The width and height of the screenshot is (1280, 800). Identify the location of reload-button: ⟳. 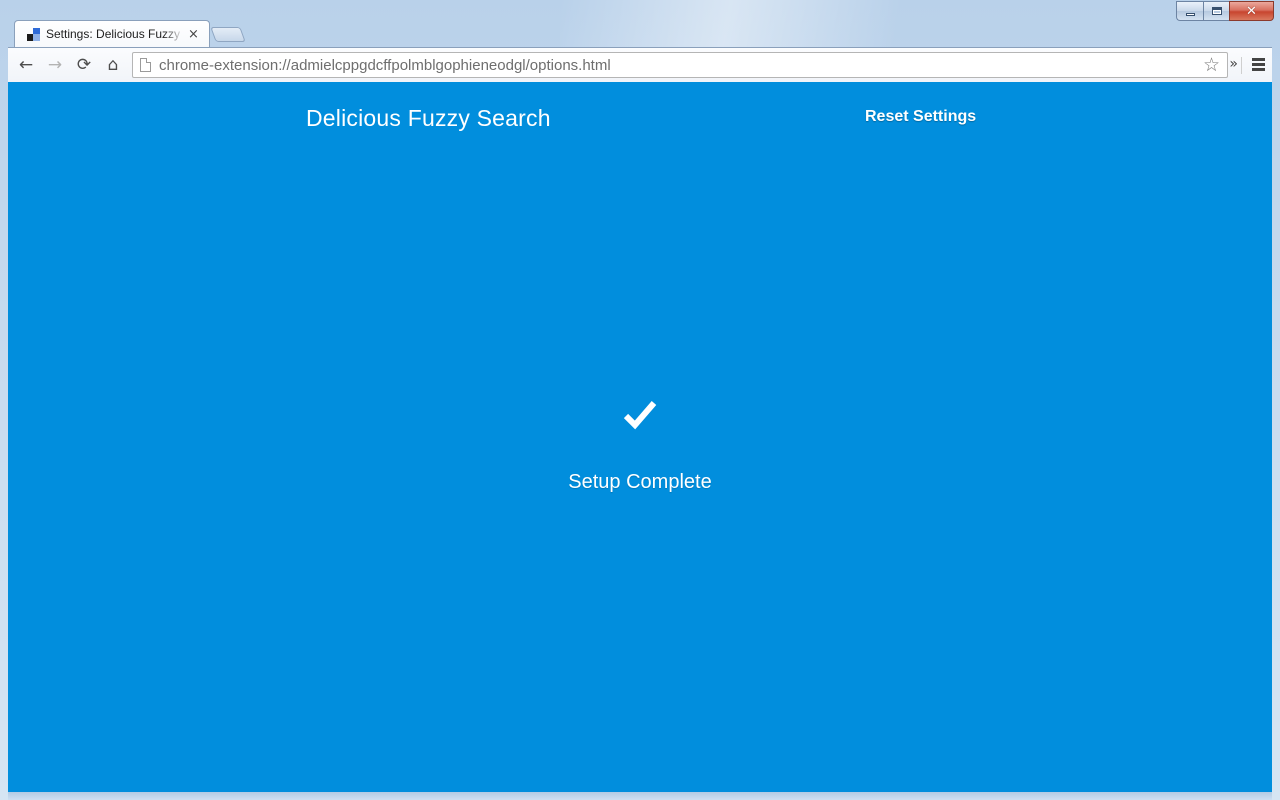
(84, 65).